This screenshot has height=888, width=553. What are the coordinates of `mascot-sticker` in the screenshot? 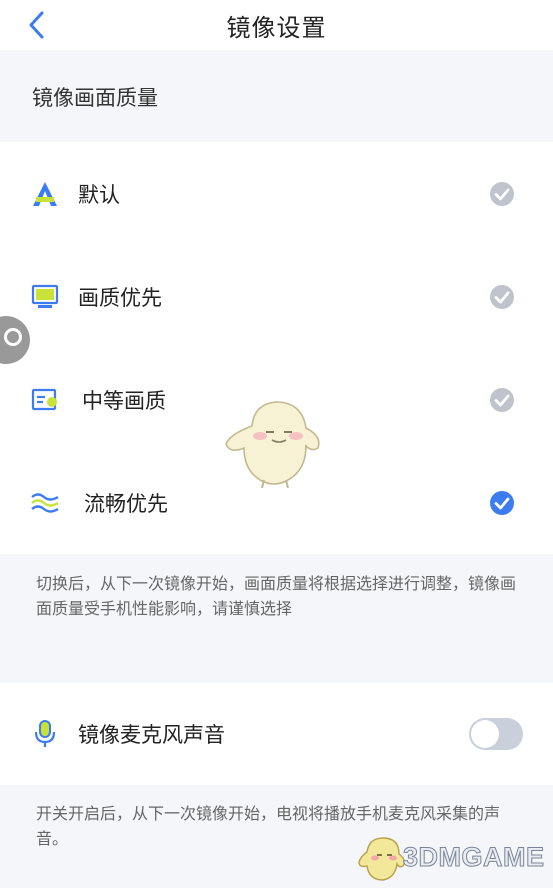 It's located at (272, 445).